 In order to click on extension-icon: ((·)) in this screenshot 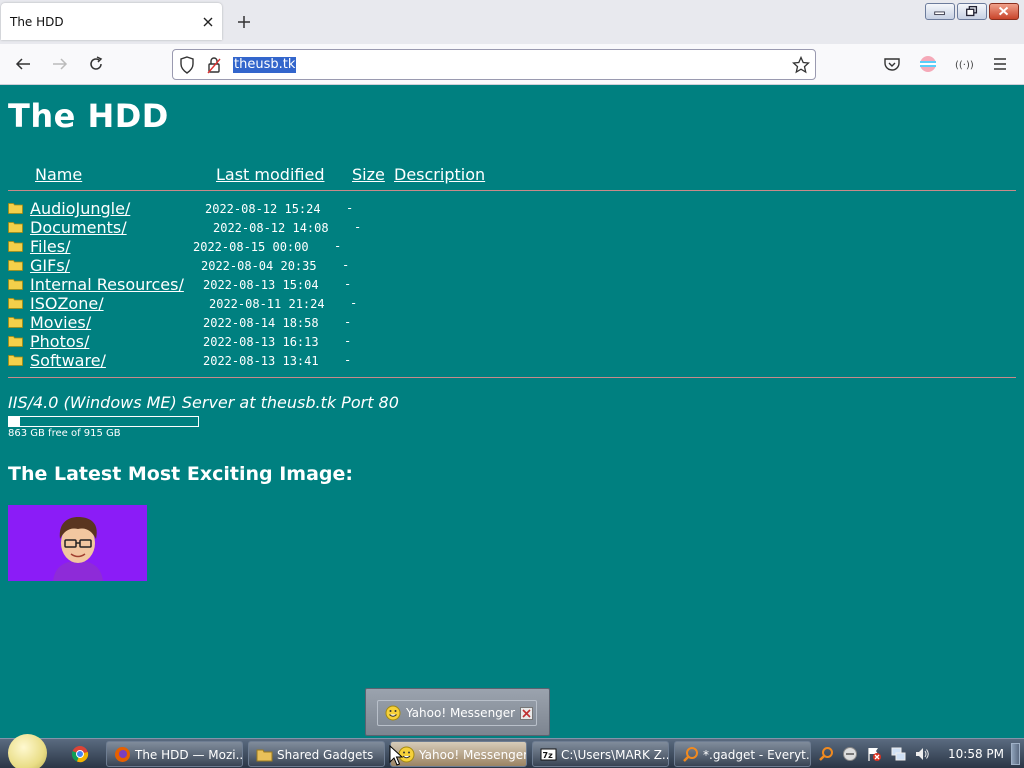, I will do `click(964, 64)`.